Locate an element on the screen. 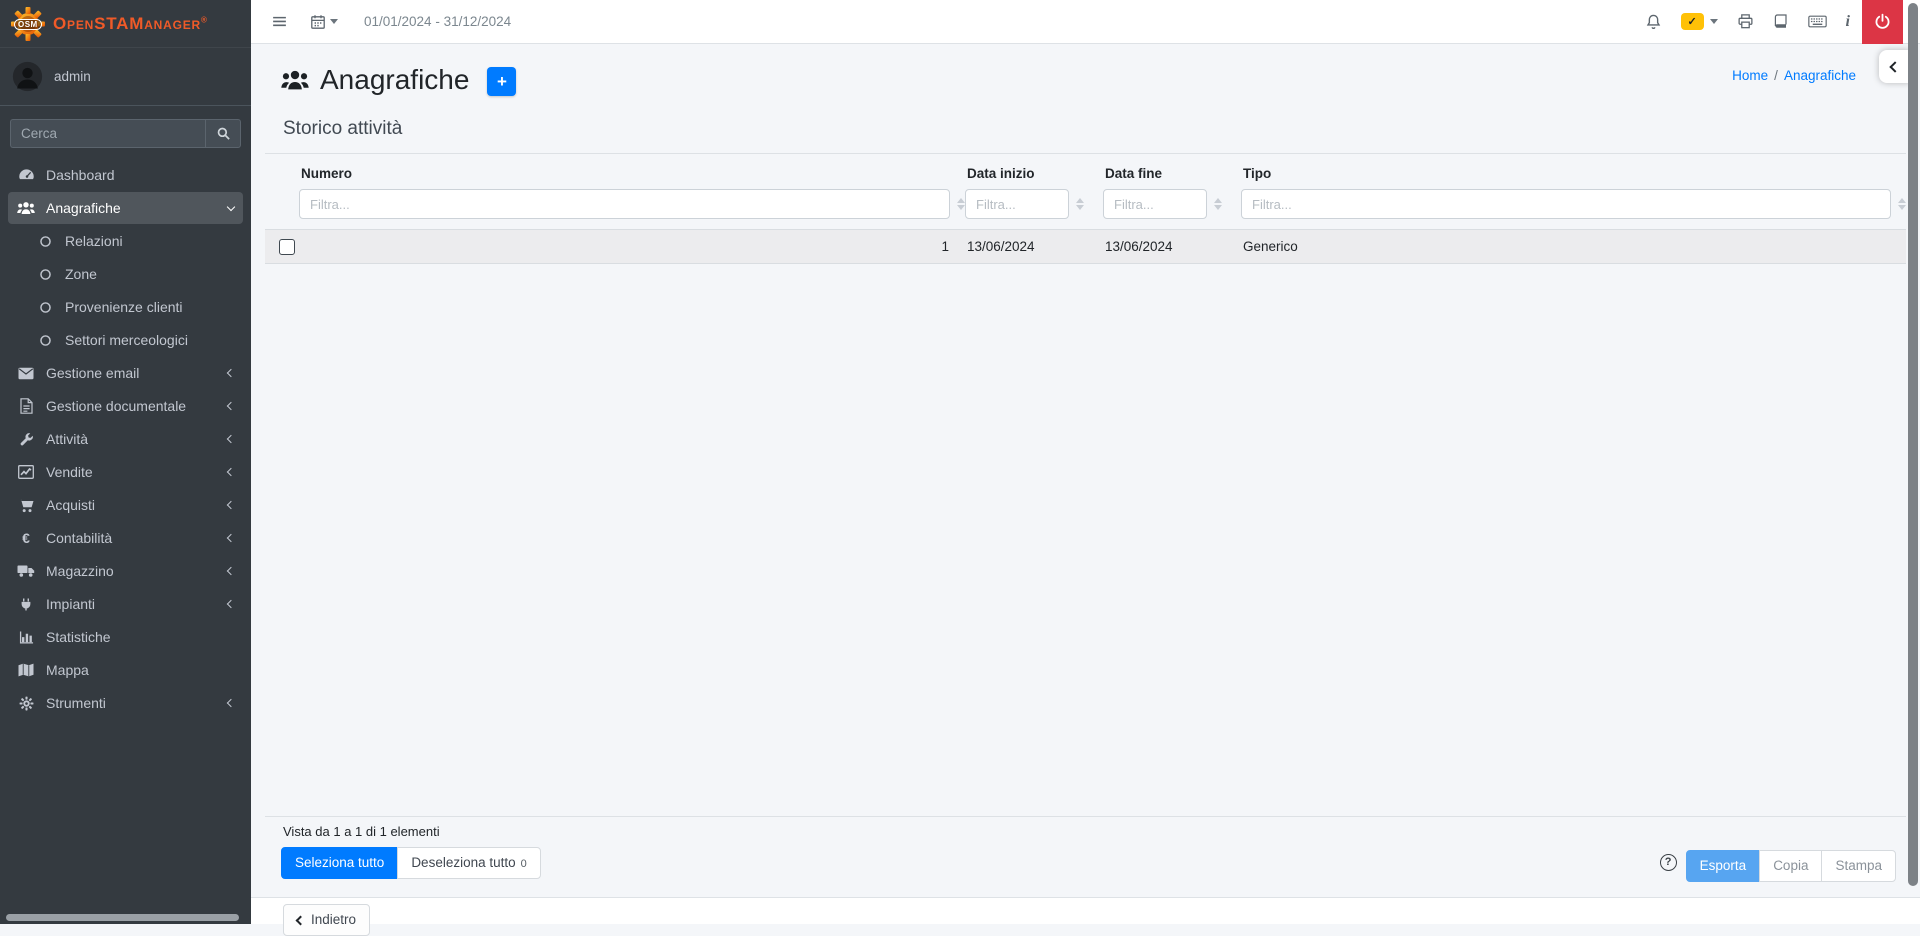  page-header: Anagrafiche + Home / Anagrafiche is located at coordinates (1088, 80).